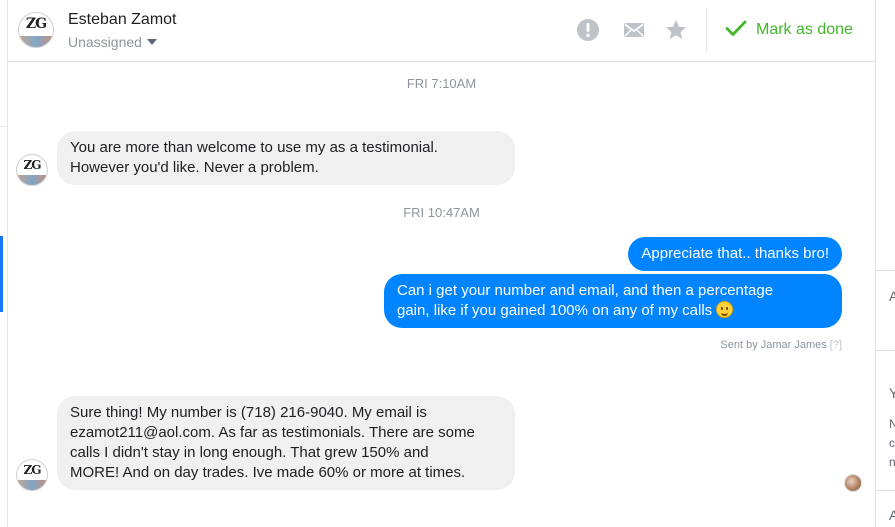 This screenshot has width=895, height=527. What do you see at coordinates (706, 30) in the screenshot?
I see `header-separator` at bounding box center [706, 30].